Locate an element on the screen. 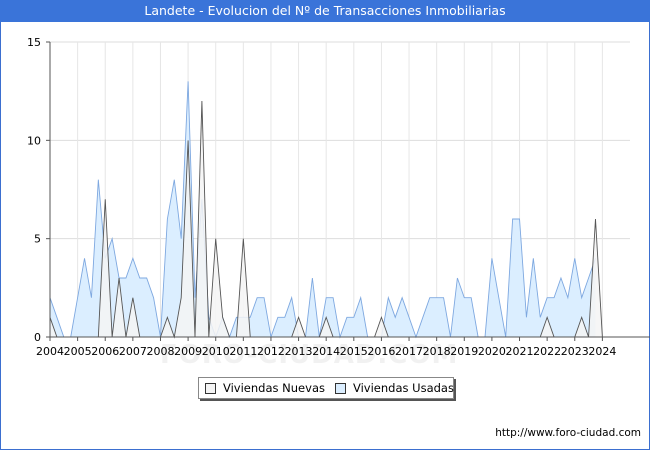 The height and width of the screenshot is (450, 650). source-url: http://www.foro-ciudad.com is located at coordinates (568, 433).